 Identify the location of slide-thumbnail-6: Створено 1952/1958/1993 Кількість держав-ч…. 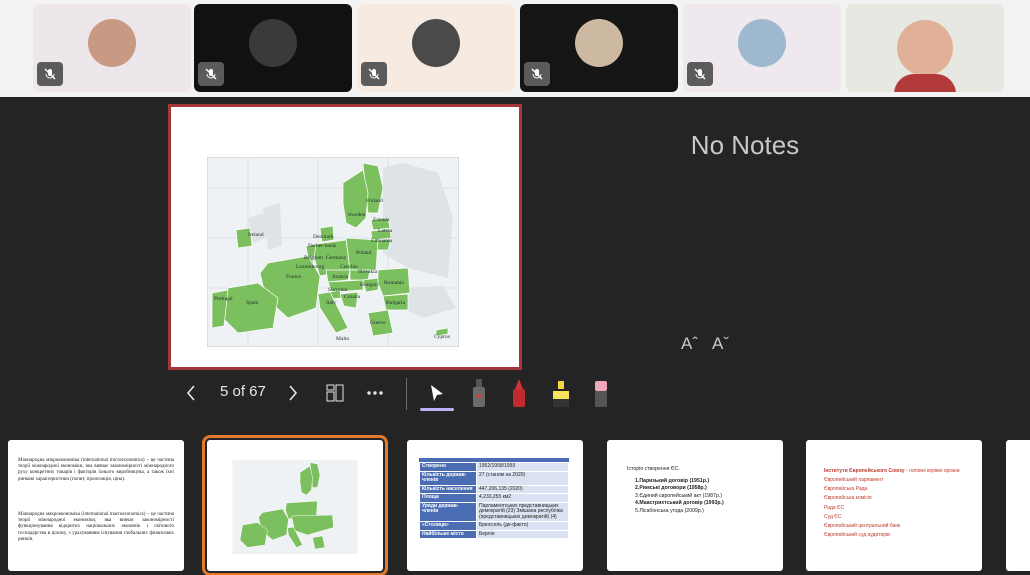
(495, 505).